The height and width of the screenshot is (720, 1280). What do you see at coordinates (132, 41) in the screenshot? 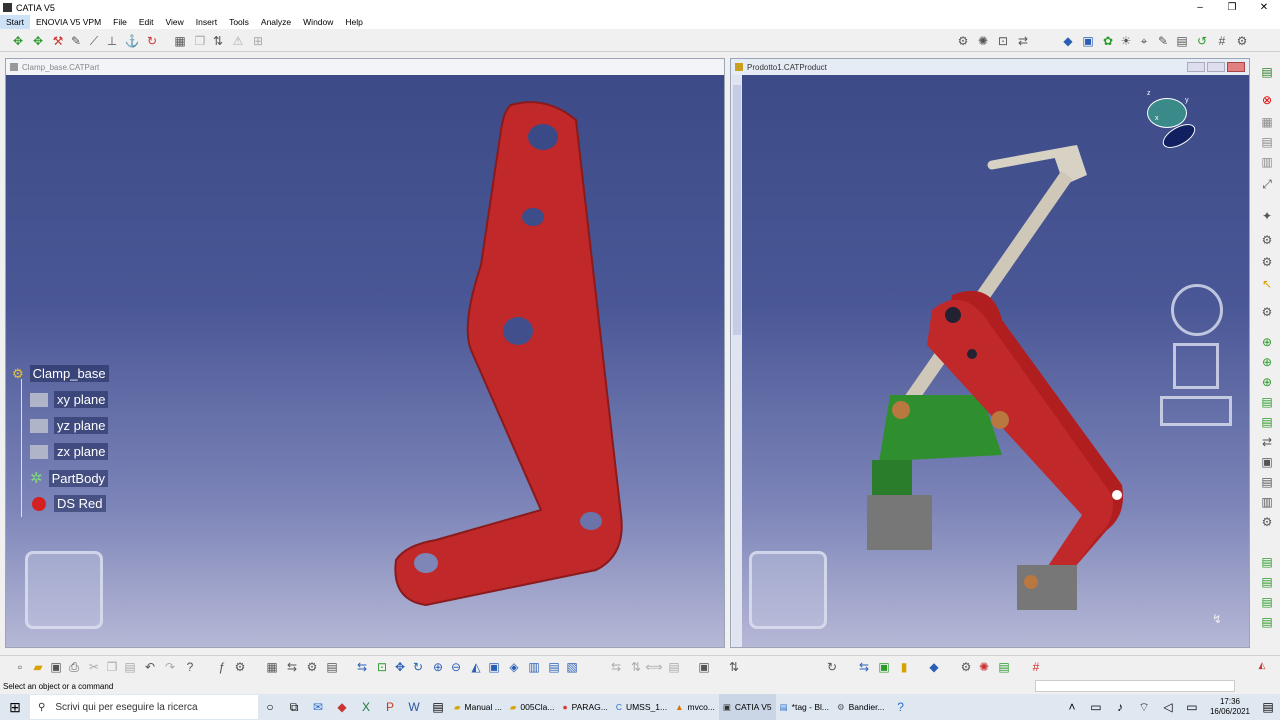
I see `fix-icon: ⚓` at bounding box center [132, 41].